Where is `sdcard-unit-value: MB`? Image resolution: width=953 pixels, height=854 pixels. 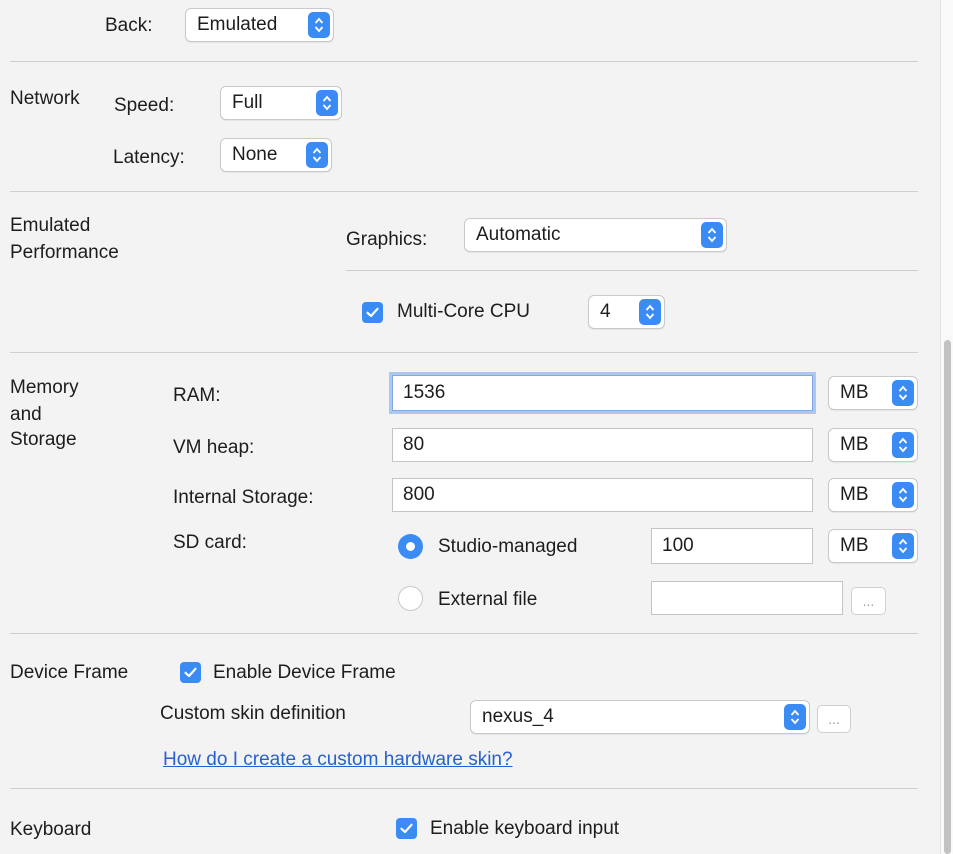 sdcard-unit-value: MB is located at coordinates (854, 545).